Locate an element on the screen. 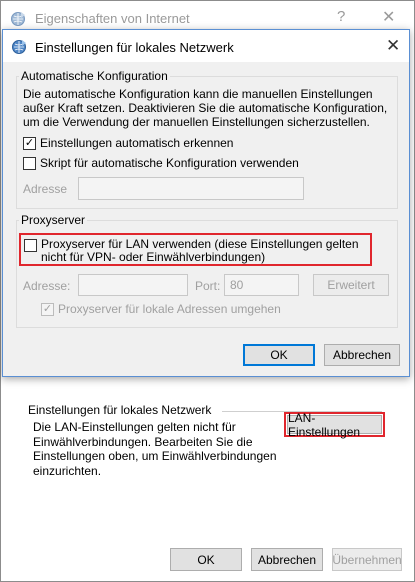 This screenshot has width=415, height=582. lan-settings-button: LAN-Einstellungen is located at coordinates (334, 425).